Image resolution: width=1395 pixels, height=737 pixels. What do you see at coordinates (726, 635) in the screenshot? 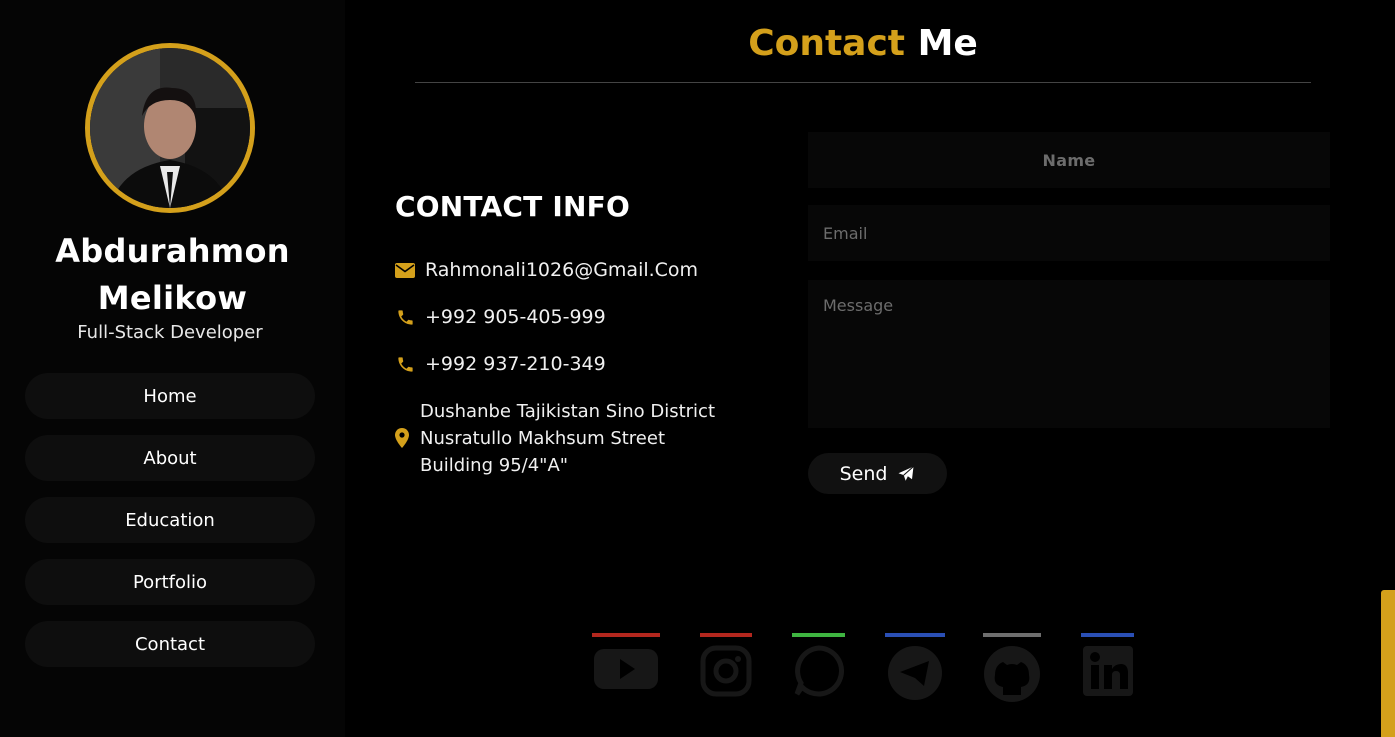
I see `instagram-bar` at bounding box center [726, 635].